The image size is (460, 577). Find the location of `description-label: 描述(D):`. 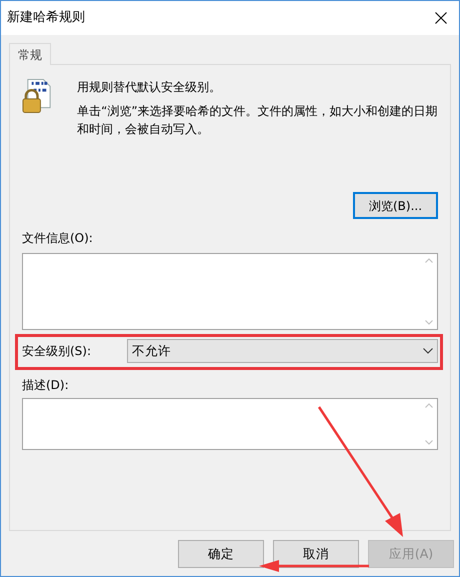

description-label: 描述(D): is located at coordinates (46, 385).